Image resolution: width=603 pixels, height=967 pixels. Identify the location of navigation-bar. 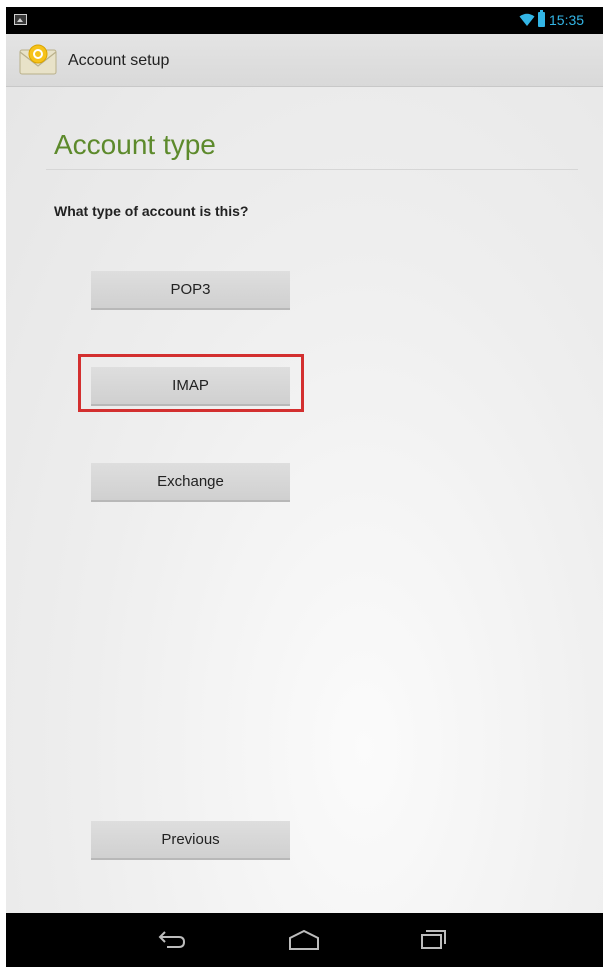
(304, 940).